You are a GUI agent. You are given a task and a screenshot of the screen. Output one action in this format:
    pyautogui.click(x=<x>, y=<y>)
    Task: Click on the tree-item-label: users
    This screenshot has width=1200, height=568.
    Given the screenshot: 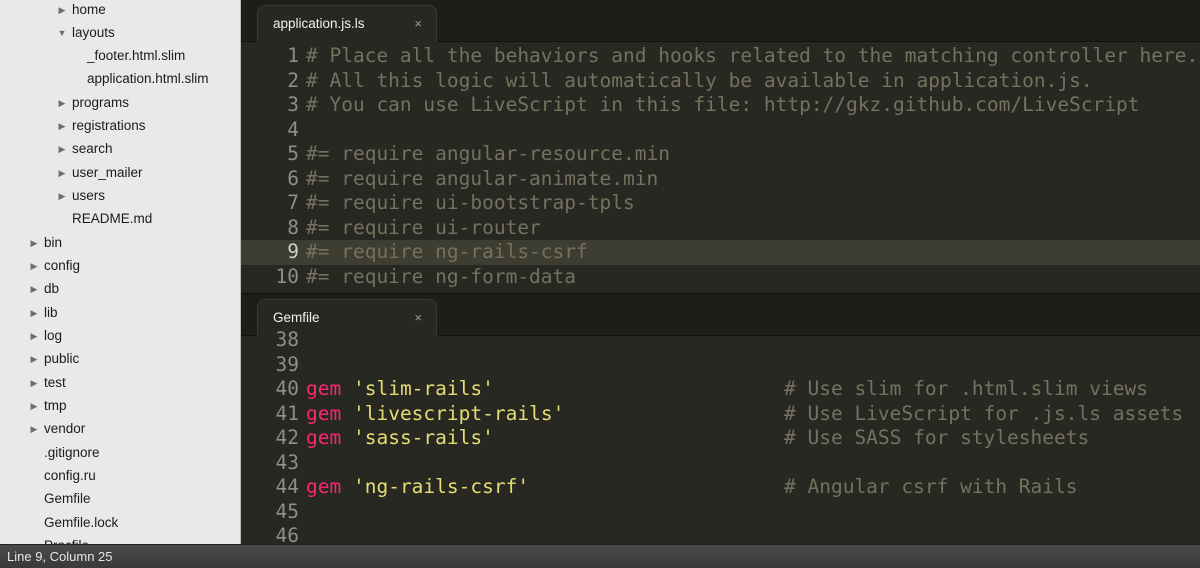 What is the action you would take?
    pyautogui.click(x=89, y=195)
    